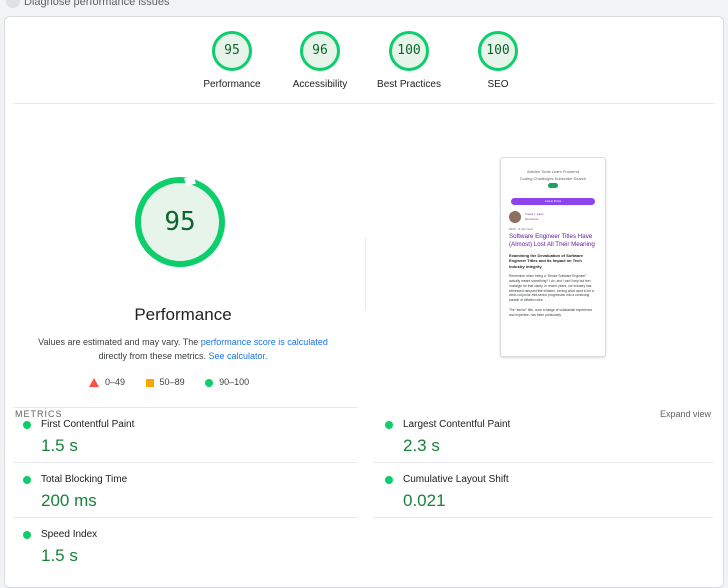 The width and height of the screenshot is (728, 588). I want to click on gauge-gap, so click(190, 181).